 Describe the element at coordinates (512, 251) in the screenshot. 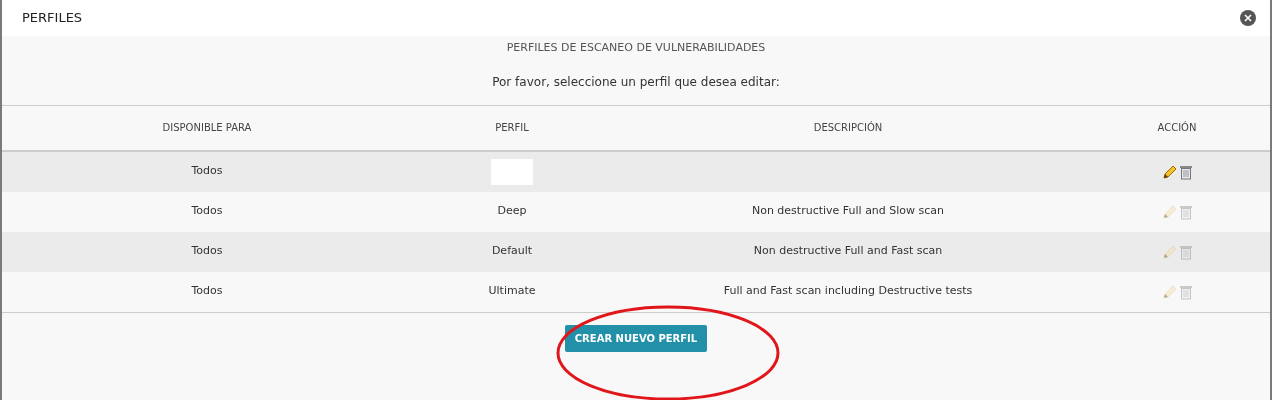

I see `table-cell: Default` at that location.